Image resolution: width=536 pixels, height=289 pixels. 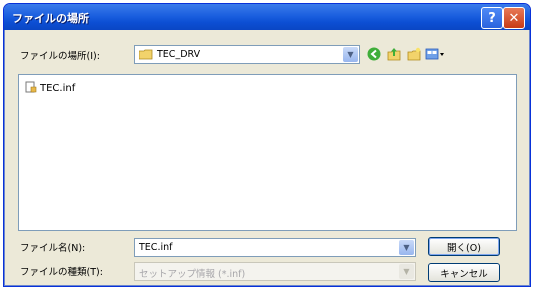 I want to click on location-combo: TEC_DRV ▼, so click(x=247, y=54).